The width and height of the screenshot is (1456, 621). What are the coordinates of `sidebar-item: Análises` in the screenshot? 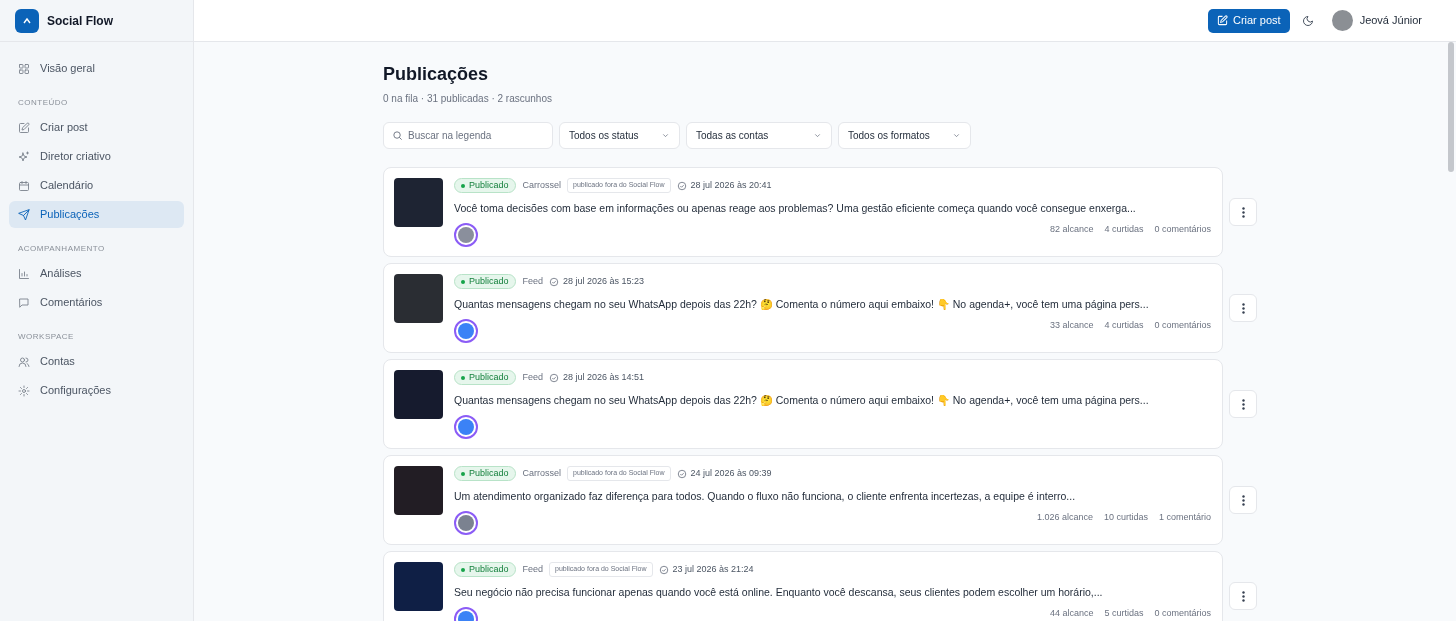 It's located at (96, 273).